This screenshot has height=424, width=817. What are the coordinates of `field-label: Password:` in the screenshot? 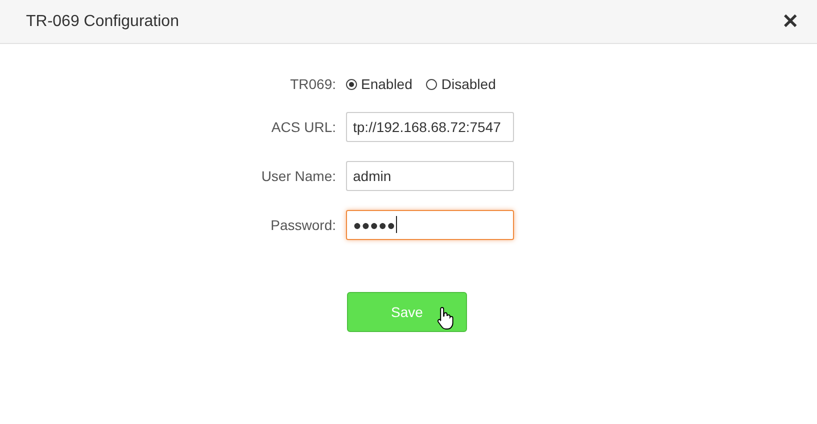 It's located at (303, 225).